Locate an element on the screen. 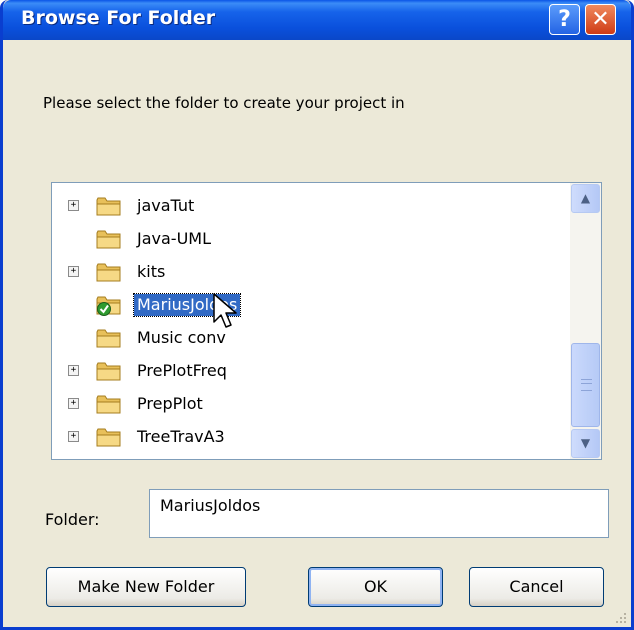 The width and height of the screenshot is (634, 630). chevron-up-icon: ▲ is located at coordinates (585, 198).